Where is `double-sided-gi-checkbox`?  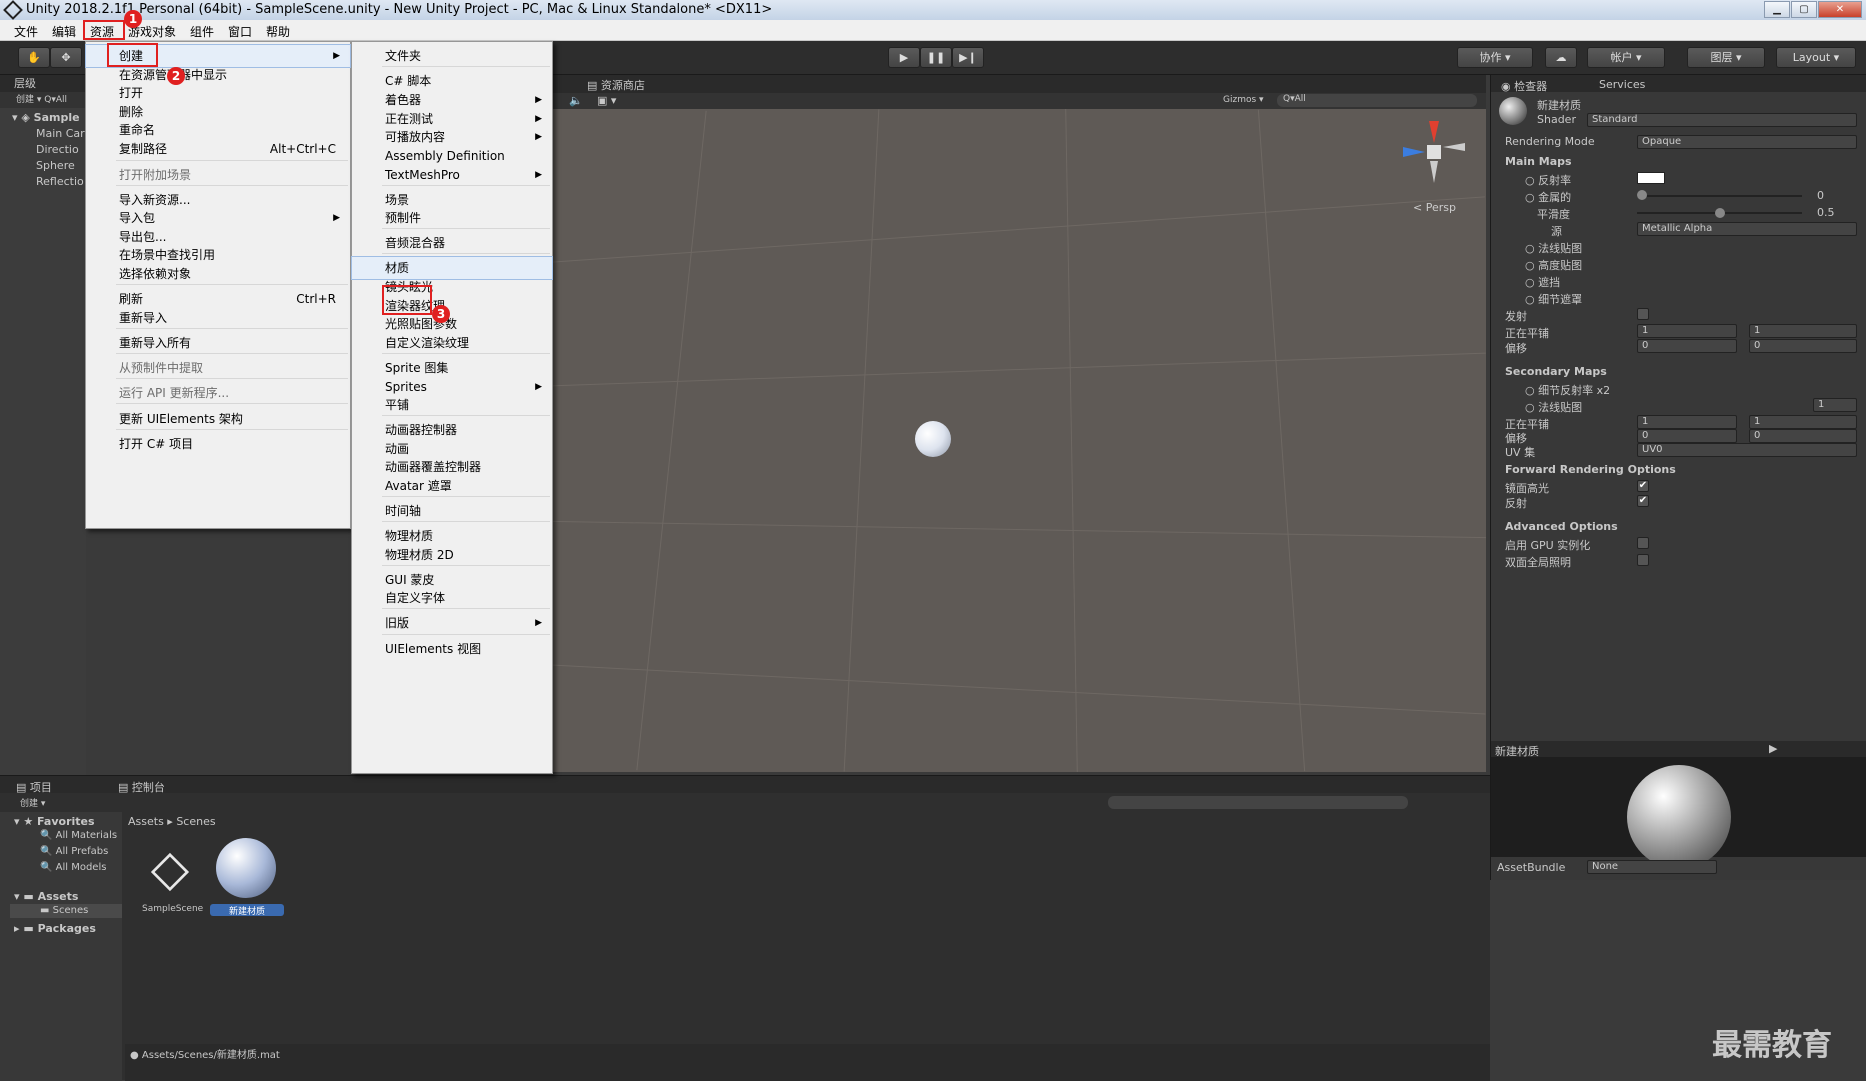 double-sided-gi-checkbox is located at coordinates (1643, 560).